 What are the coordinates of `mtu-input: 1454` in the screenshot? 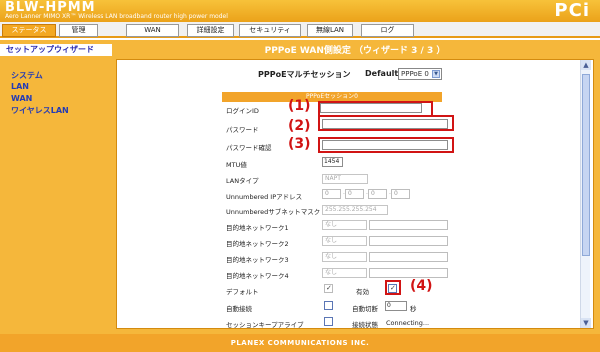 It's located at (332, 162).